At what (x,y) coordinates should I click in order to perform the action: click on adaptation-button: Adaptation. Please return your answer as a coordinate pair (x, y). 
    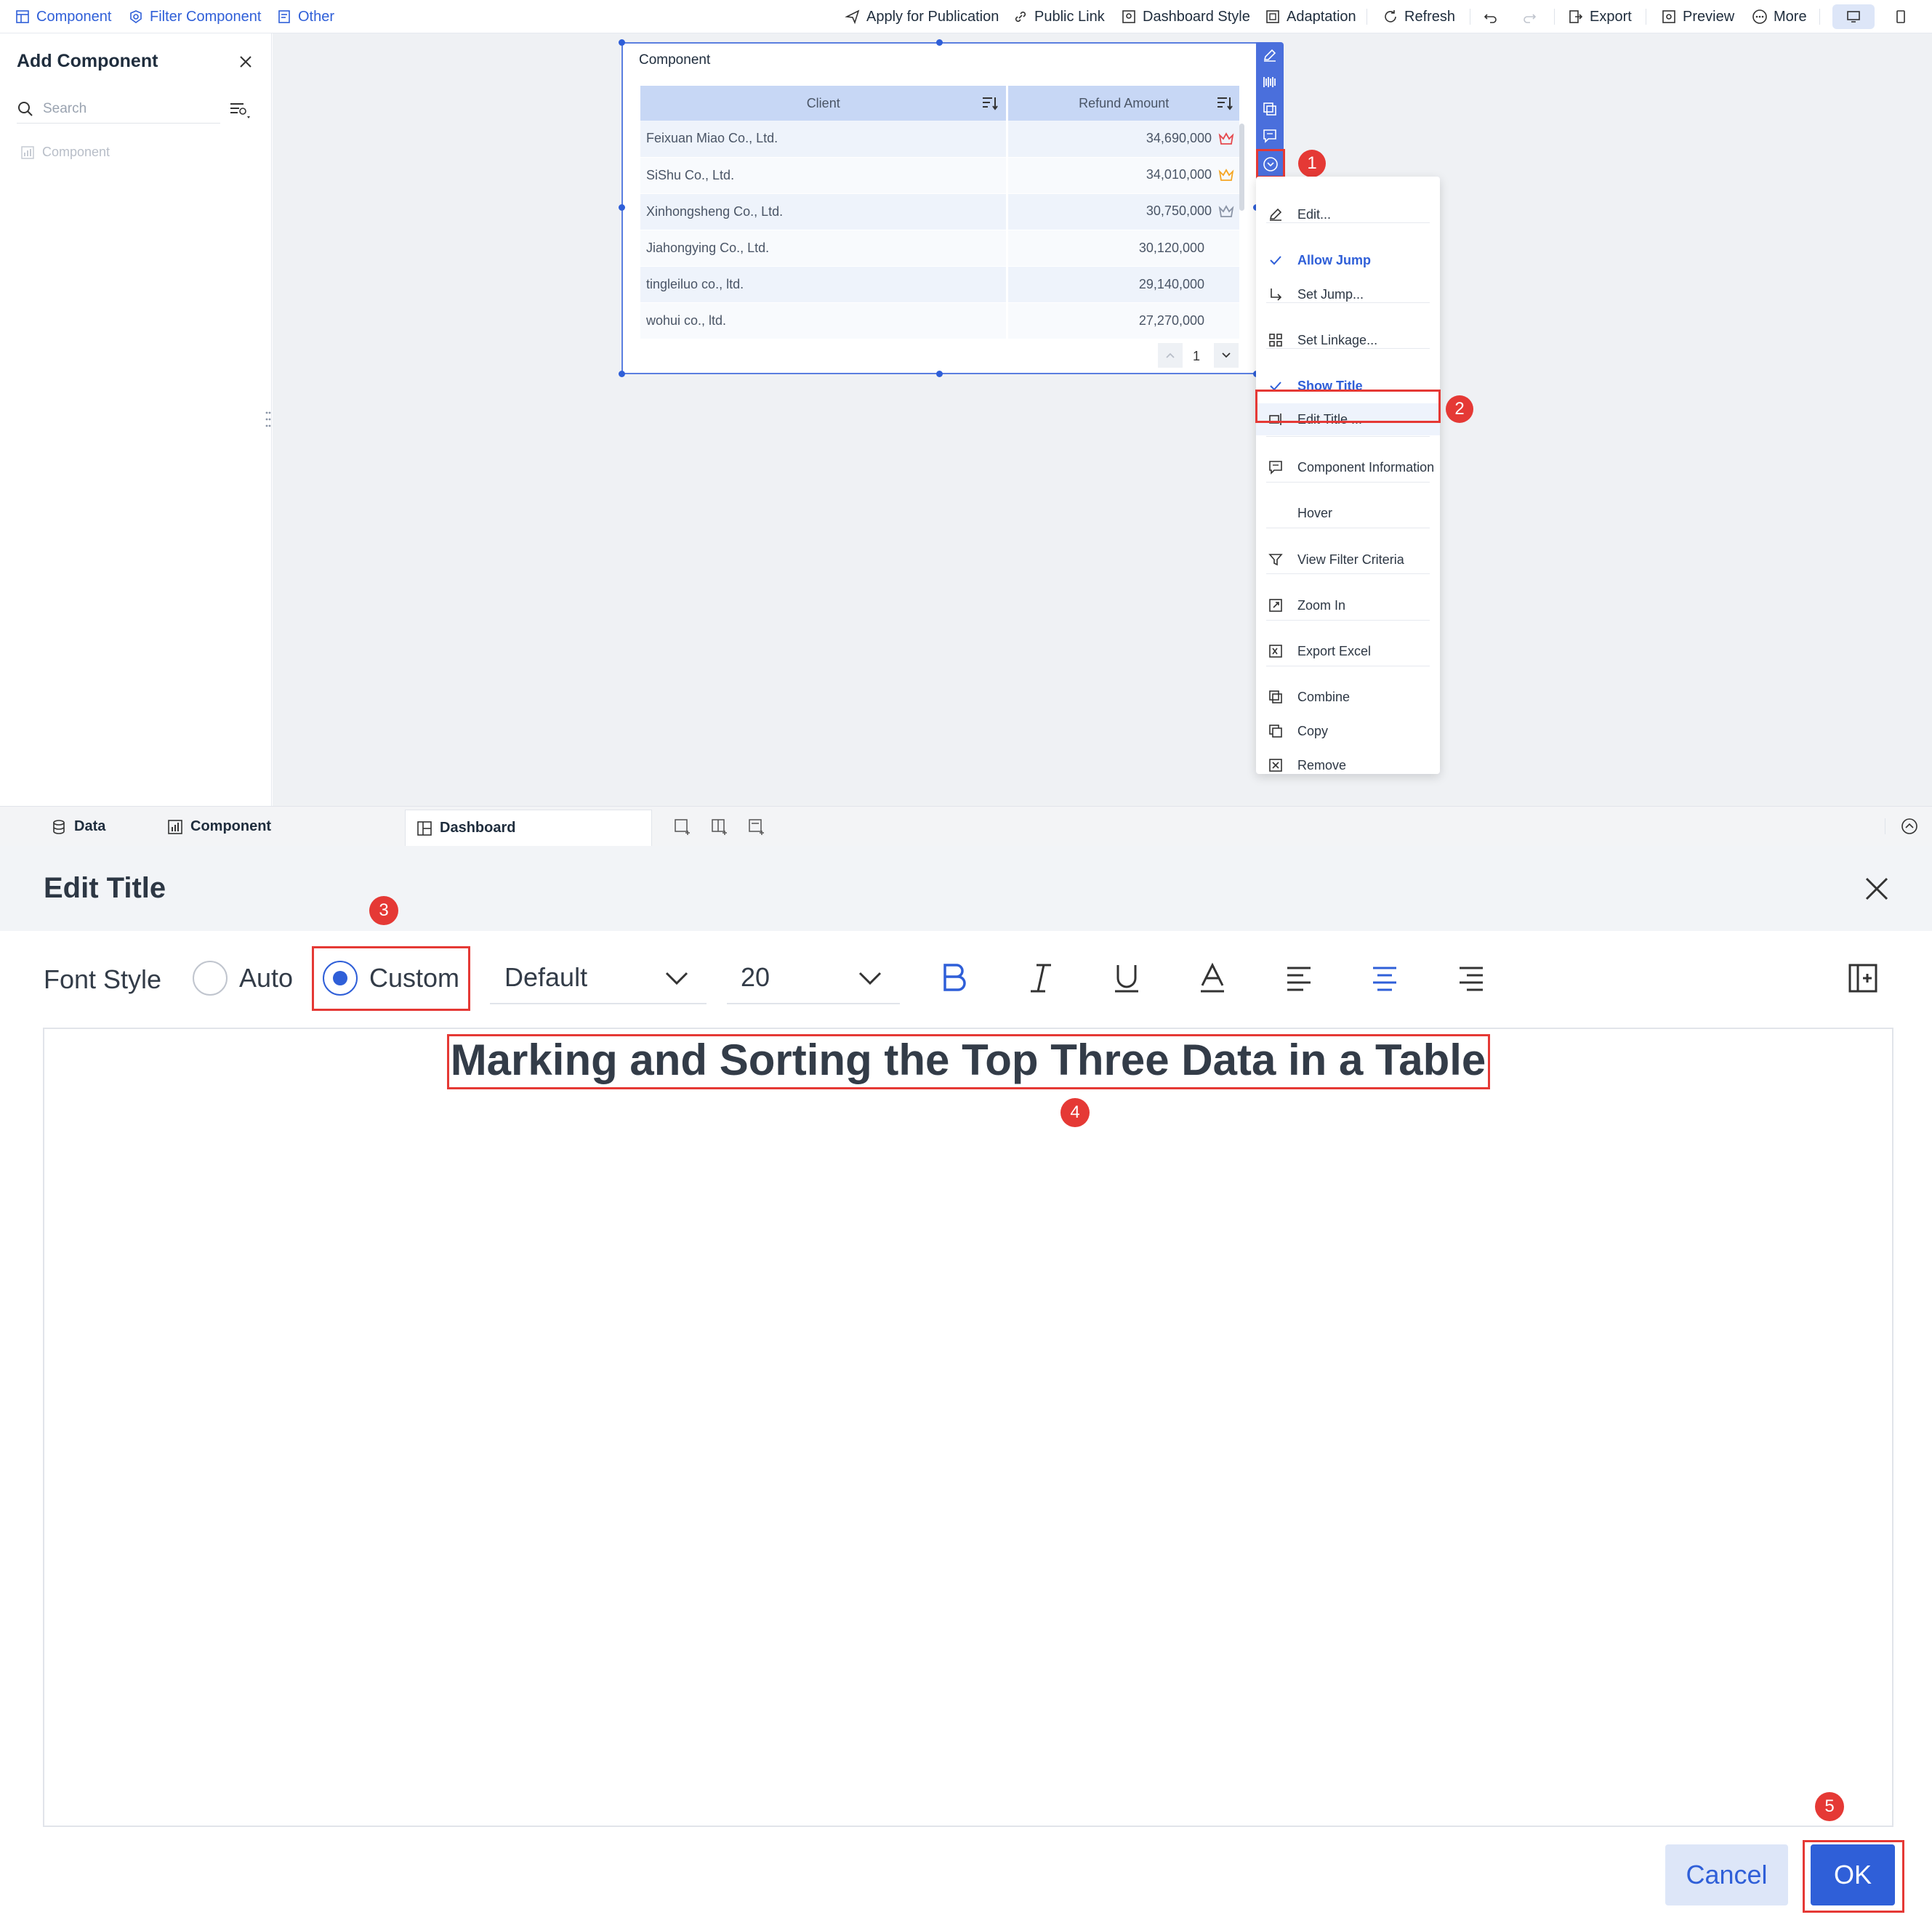
    Looking at the image, I should click on (1310, 16).